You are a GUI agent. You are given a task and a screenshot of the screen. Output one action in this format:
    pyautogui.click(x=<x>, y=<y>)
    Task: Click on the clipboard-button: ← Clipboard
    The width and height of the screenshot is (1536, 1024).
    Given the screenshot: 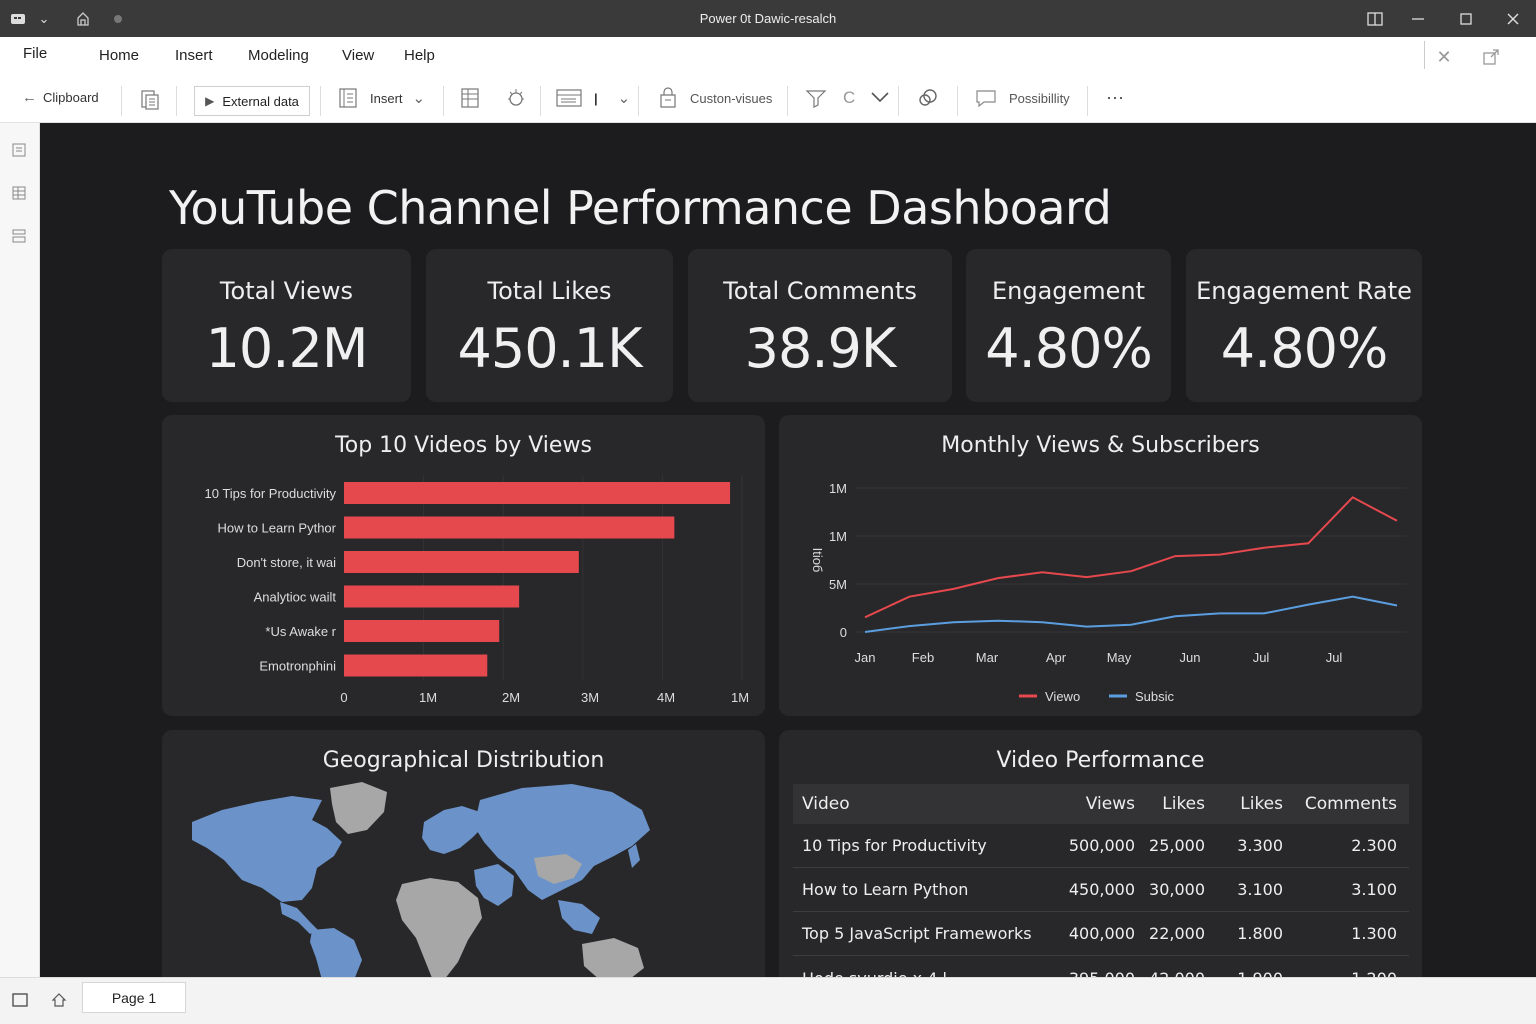 What is the action you would take?
    pyautogui.click(x=60, y=97)
    